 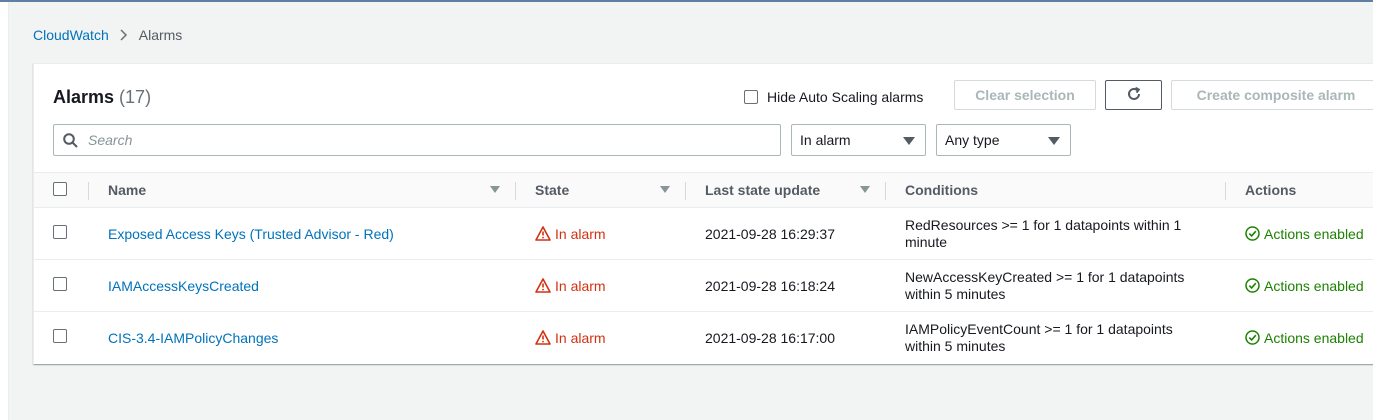 What do you see at coordinates (124, 35) in the screenshot?
I see `chevron-right-icon` at bounding box center [124, 35].